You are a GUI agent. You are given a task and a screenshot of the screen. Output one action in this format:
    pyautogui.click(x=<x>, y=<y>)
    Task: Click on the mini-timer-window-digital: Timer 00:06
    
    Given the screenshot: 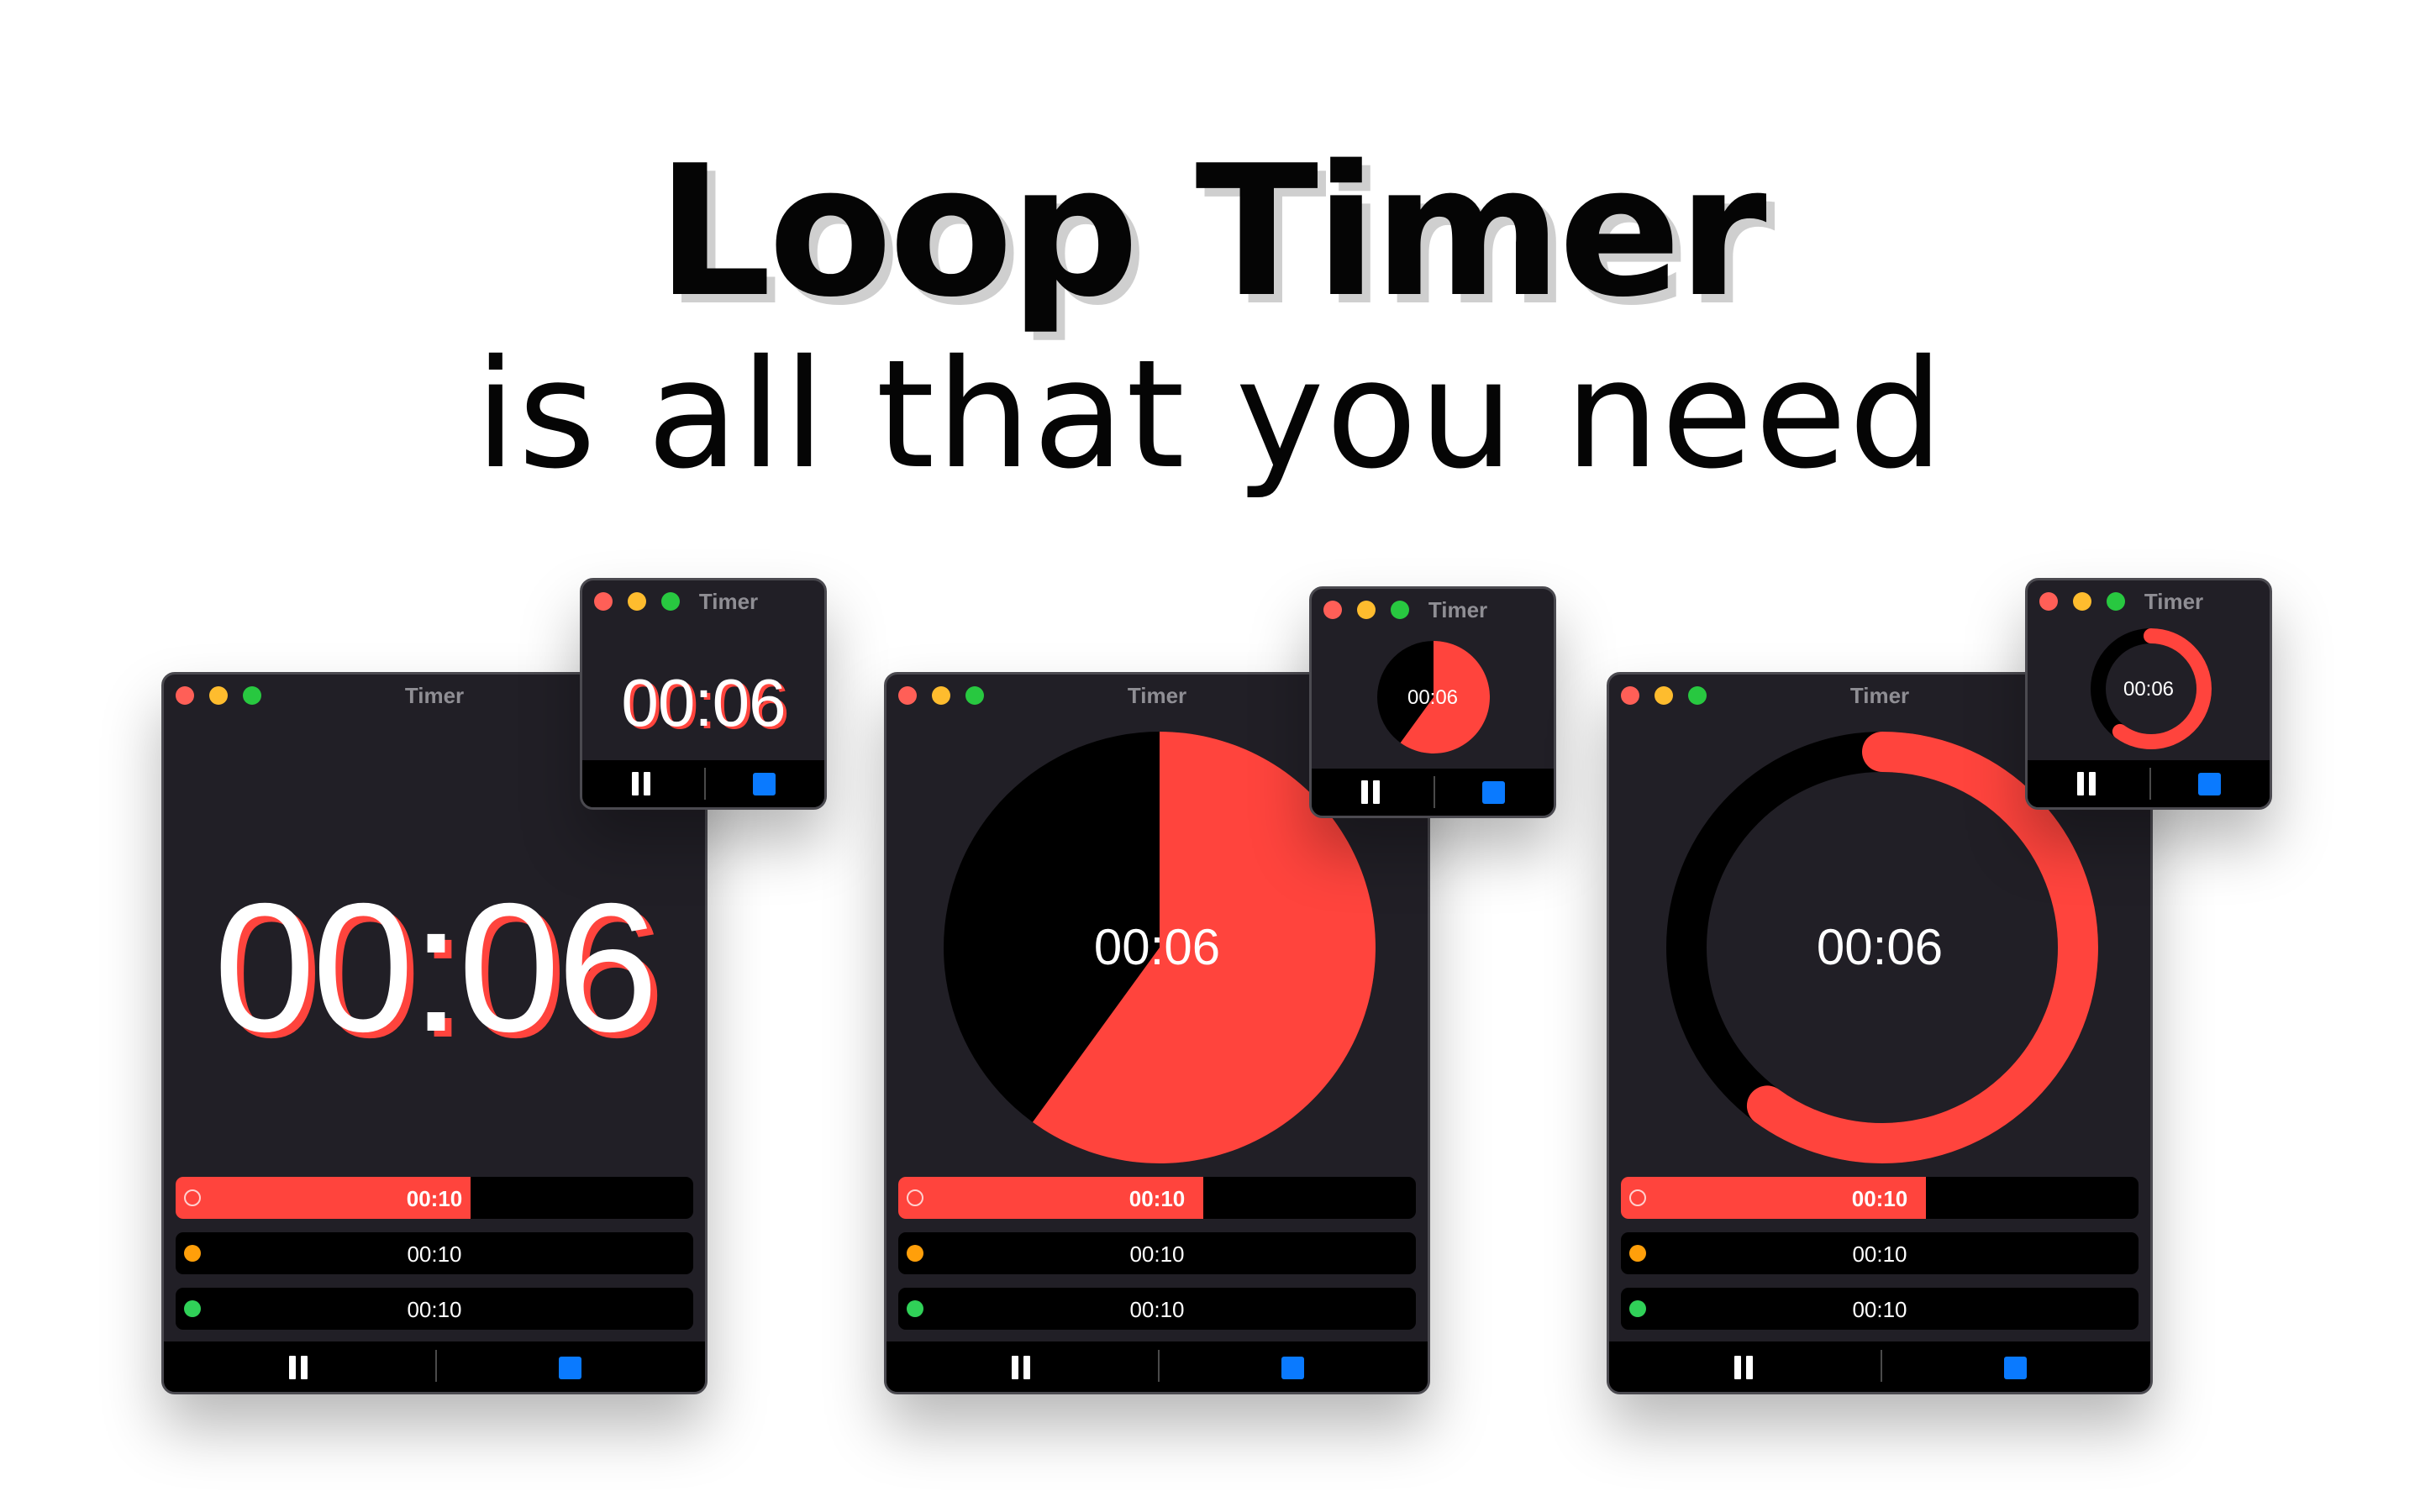 What is the action you would take?
    pyautogui.click(x=704, y=694)
    